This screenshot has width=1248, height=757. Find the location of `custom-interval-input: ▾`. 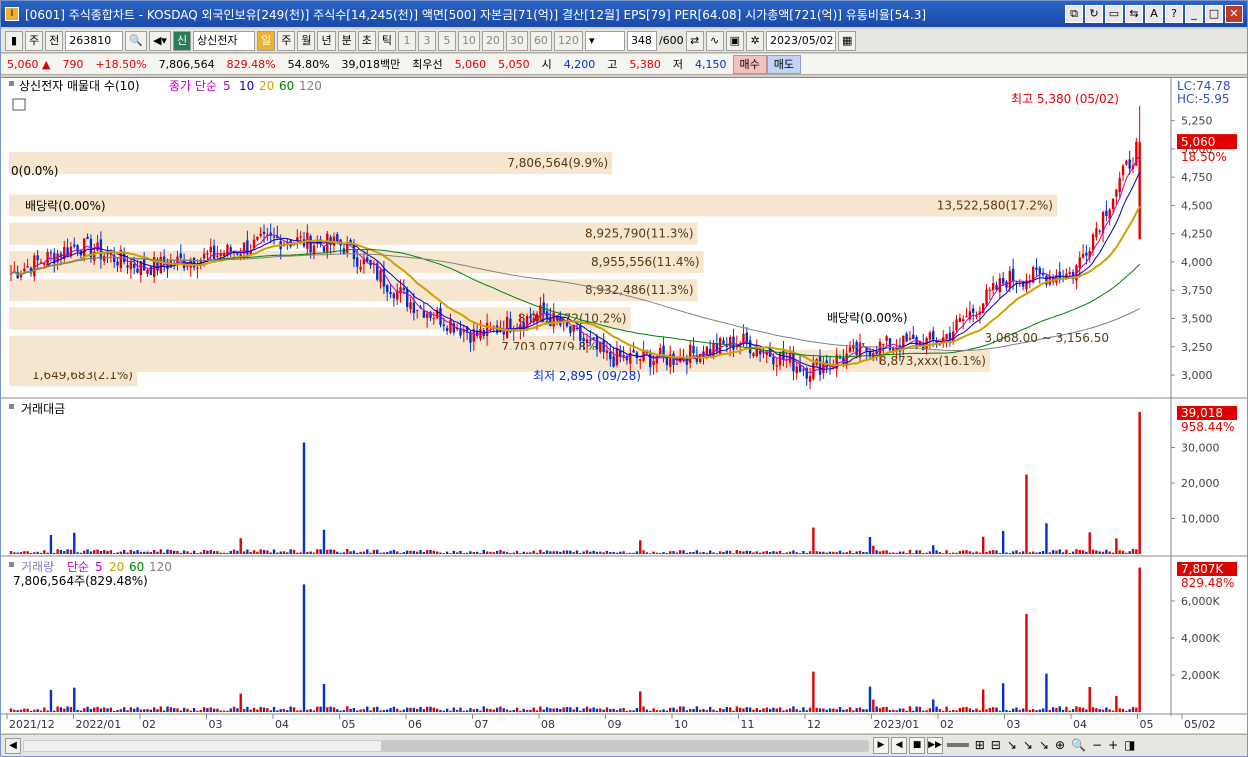

custom-interval-input: ▾ is located at coordinates (604, 40).